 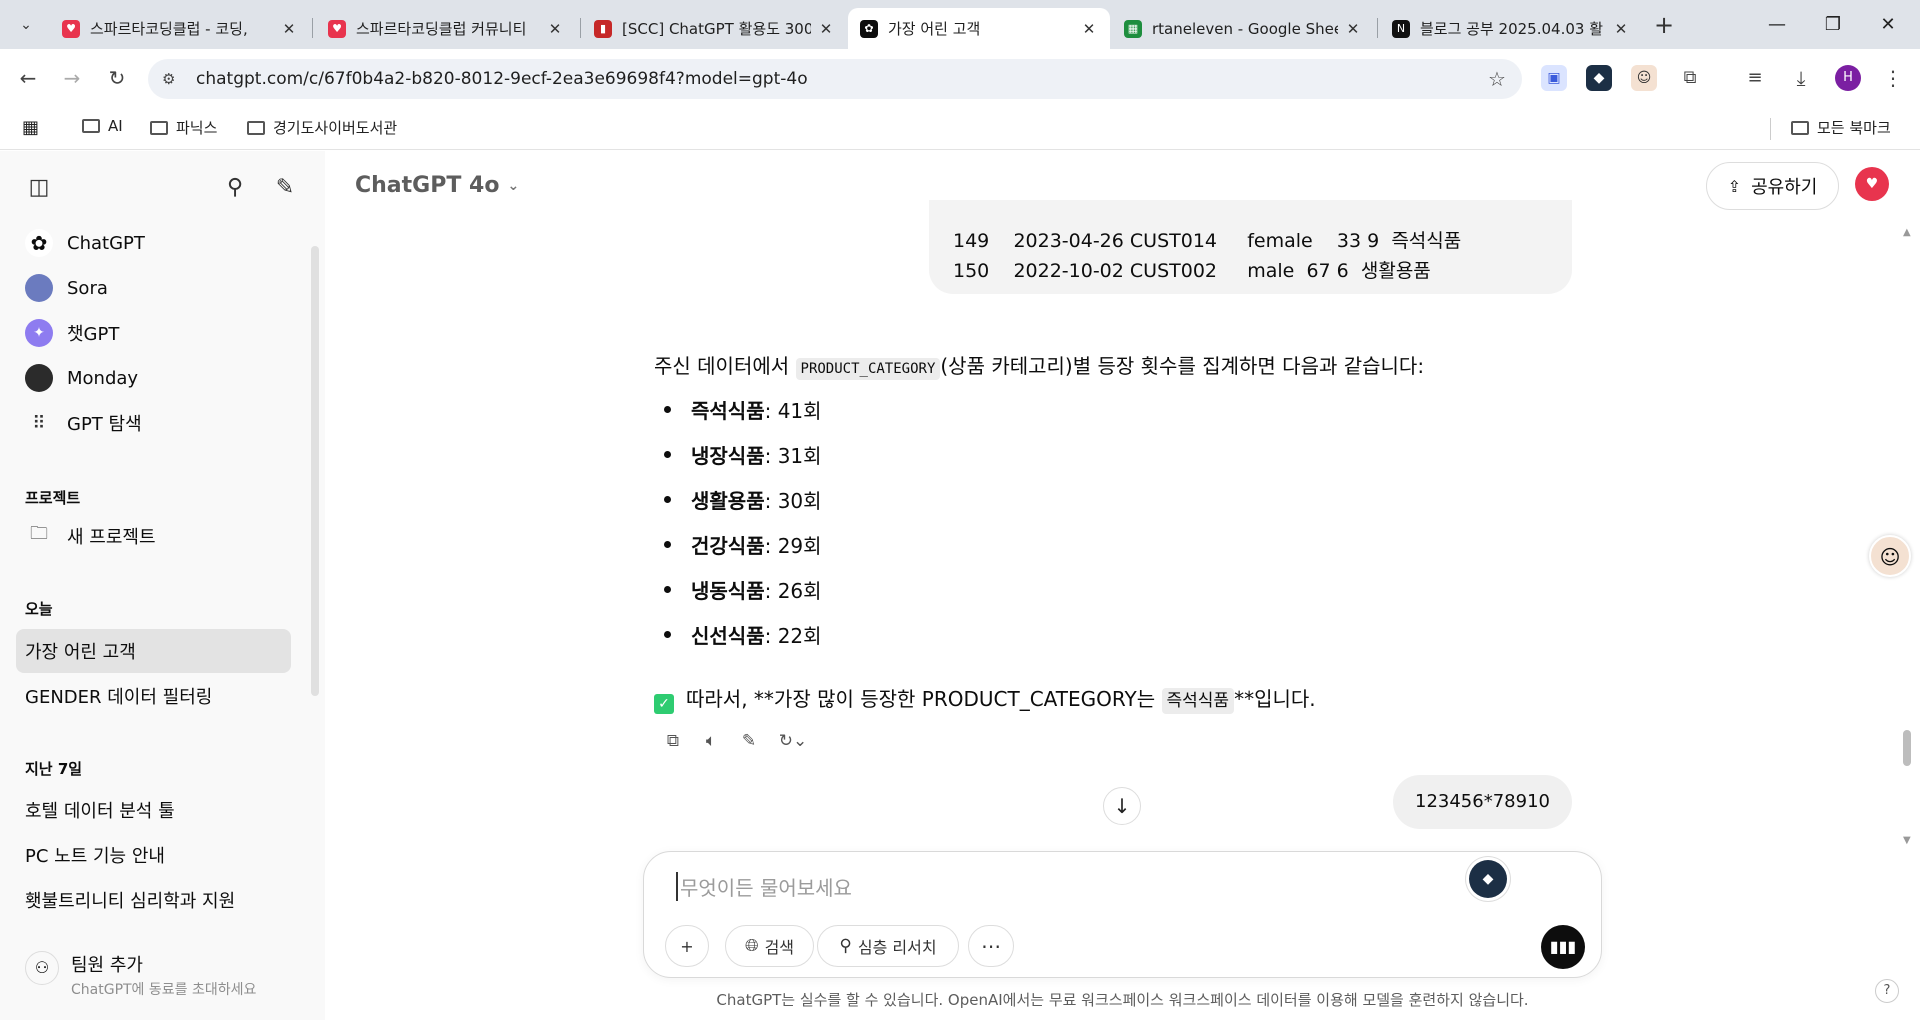 What do you see at coordinates (1690, 78) in the screenshot?
I see `puzzle-extensions-icon: ⧉` at bounding box center [1690, 78].